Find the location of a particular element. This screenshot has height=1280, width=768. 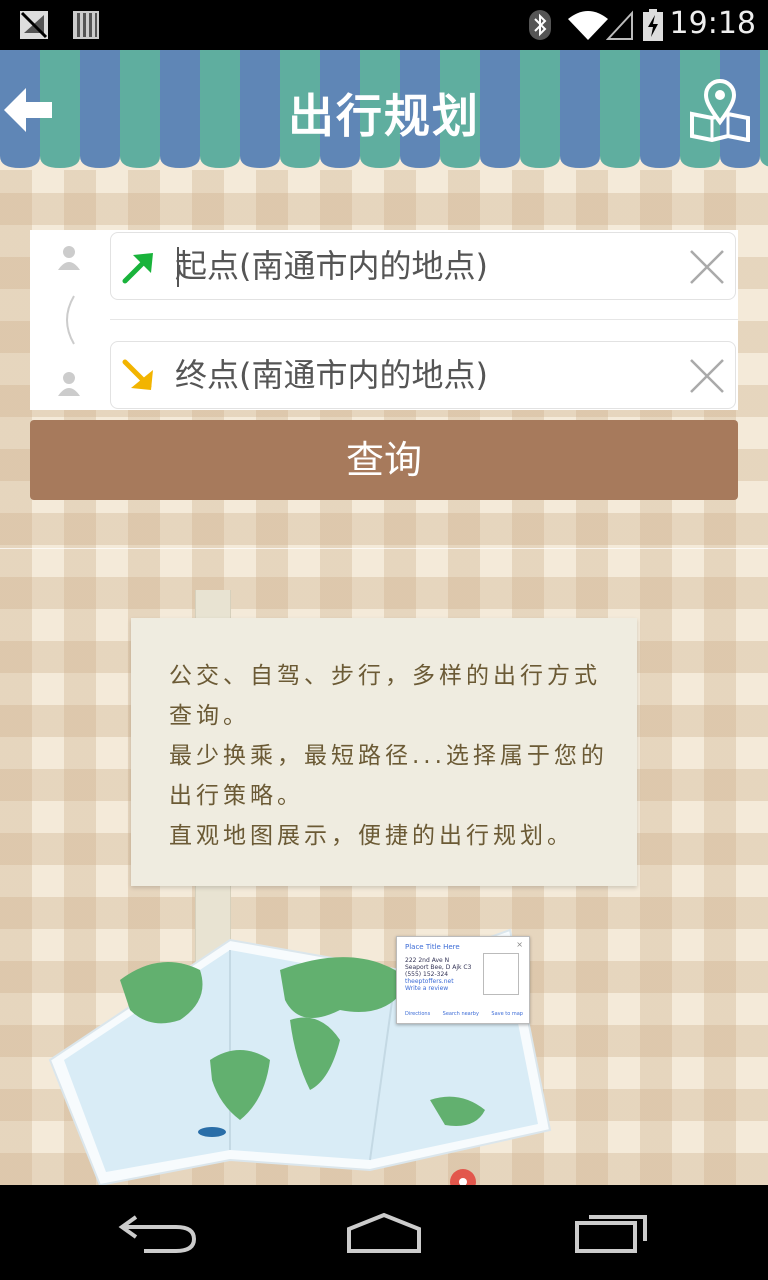

popup-photo is located at coordinates (501, 974).